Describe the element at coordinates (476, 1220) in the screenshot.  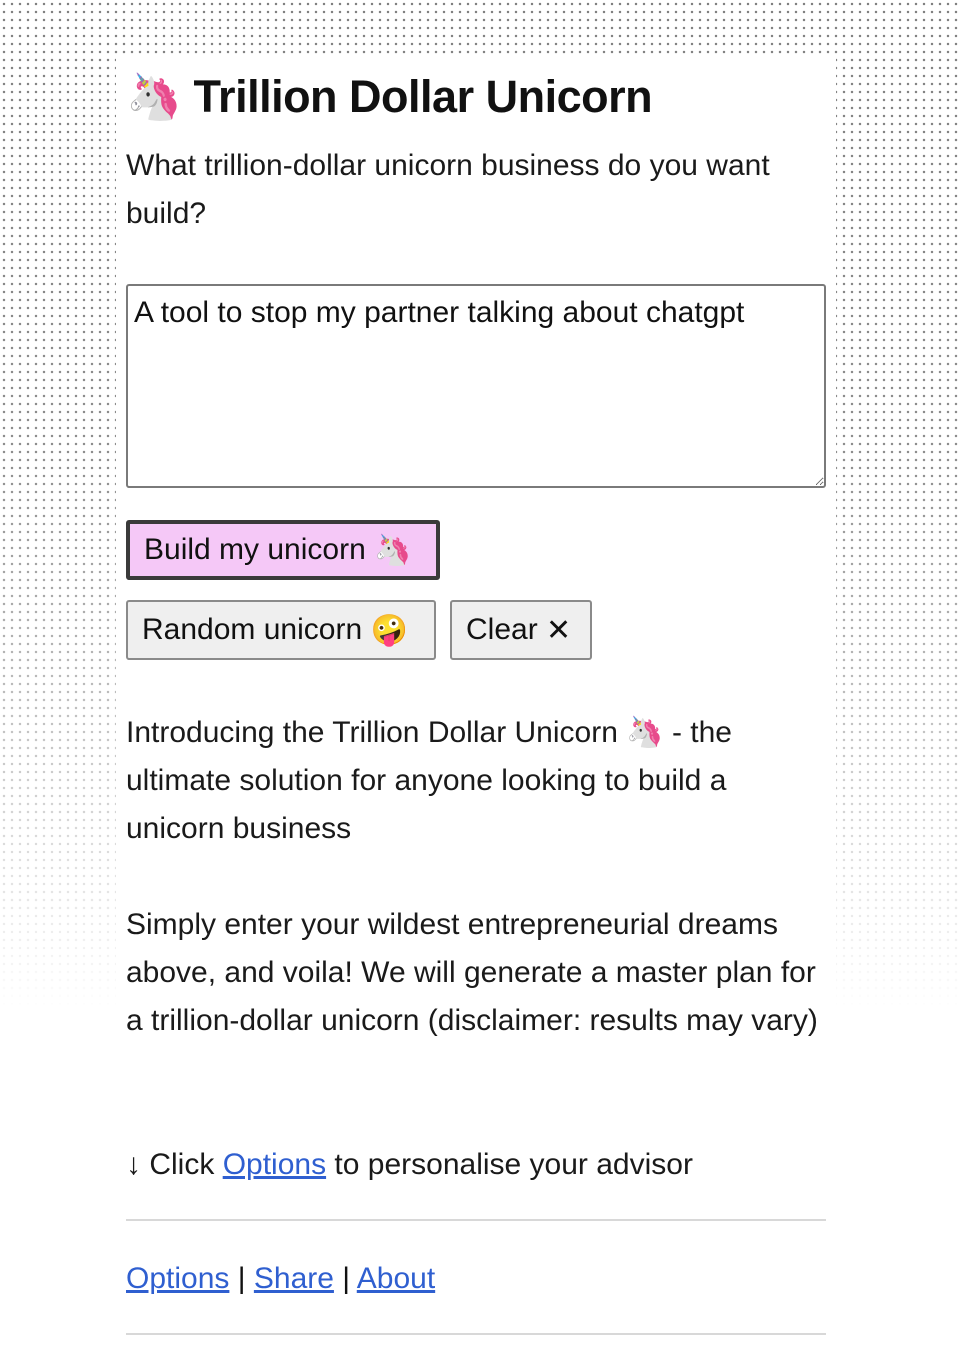
I see `divider-top` at that location.